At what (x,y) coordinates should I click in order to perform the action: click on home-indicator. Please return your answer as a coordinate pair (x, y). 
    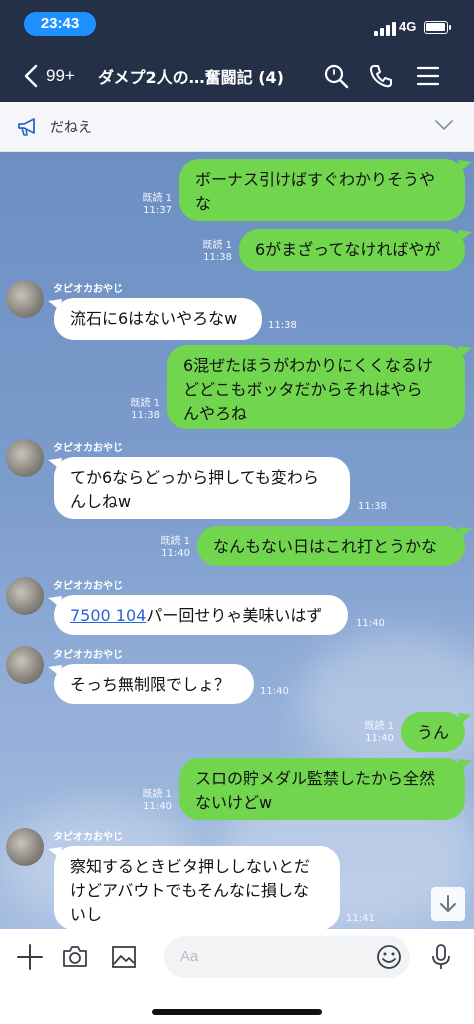
    Looking at the image, I should click on (237, 1012).